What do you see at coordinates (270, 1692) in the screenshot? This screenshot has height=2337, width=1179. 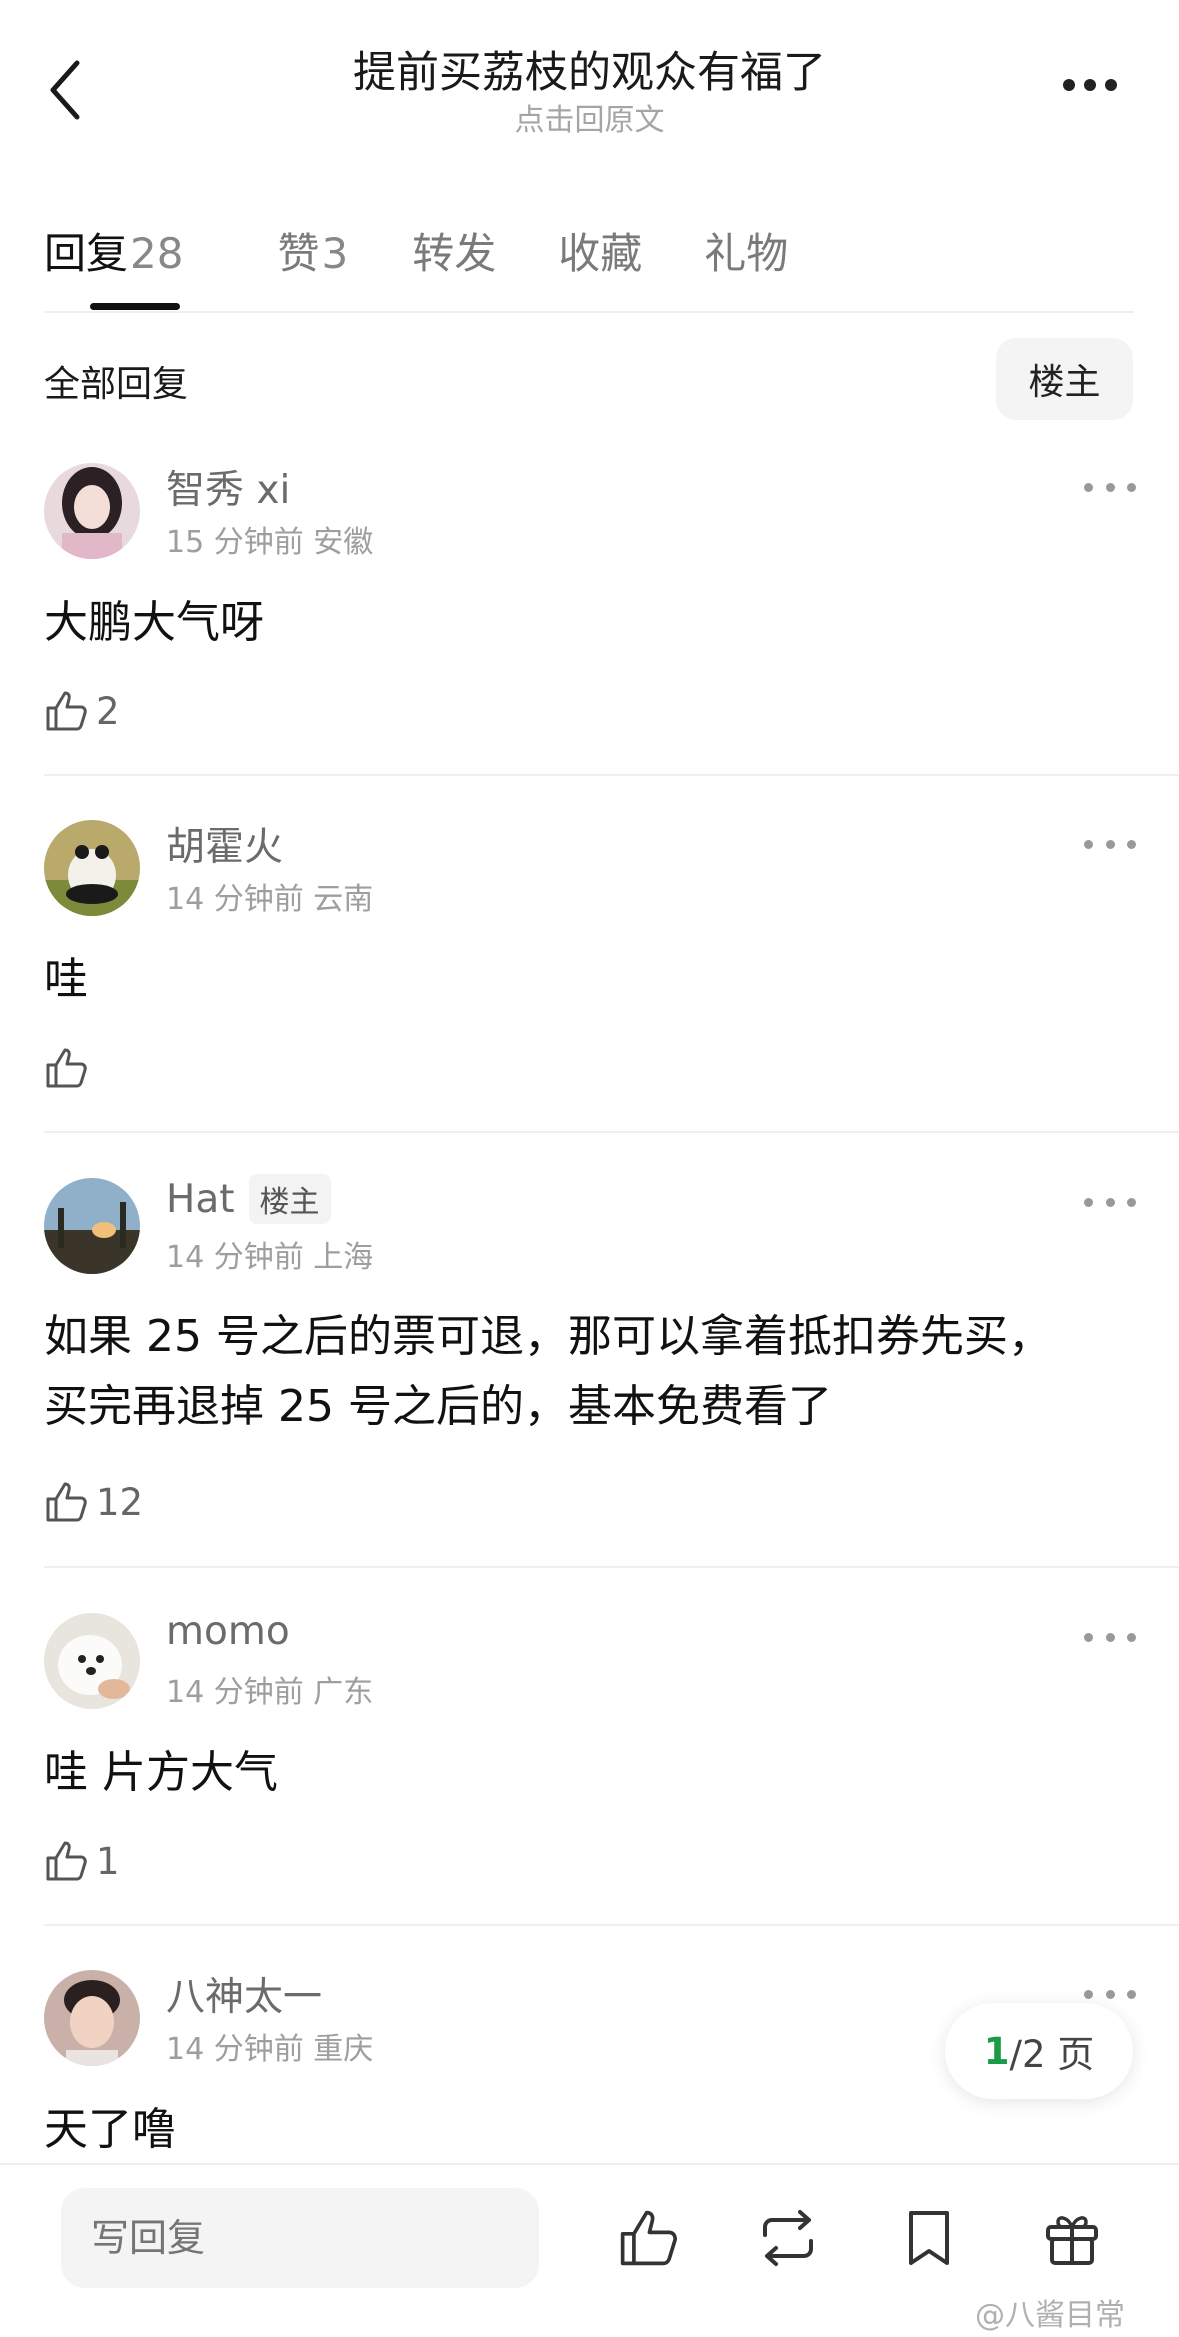 I see `comment-meta: 14 分钟前 广东` at bounding box center [270, 1692].